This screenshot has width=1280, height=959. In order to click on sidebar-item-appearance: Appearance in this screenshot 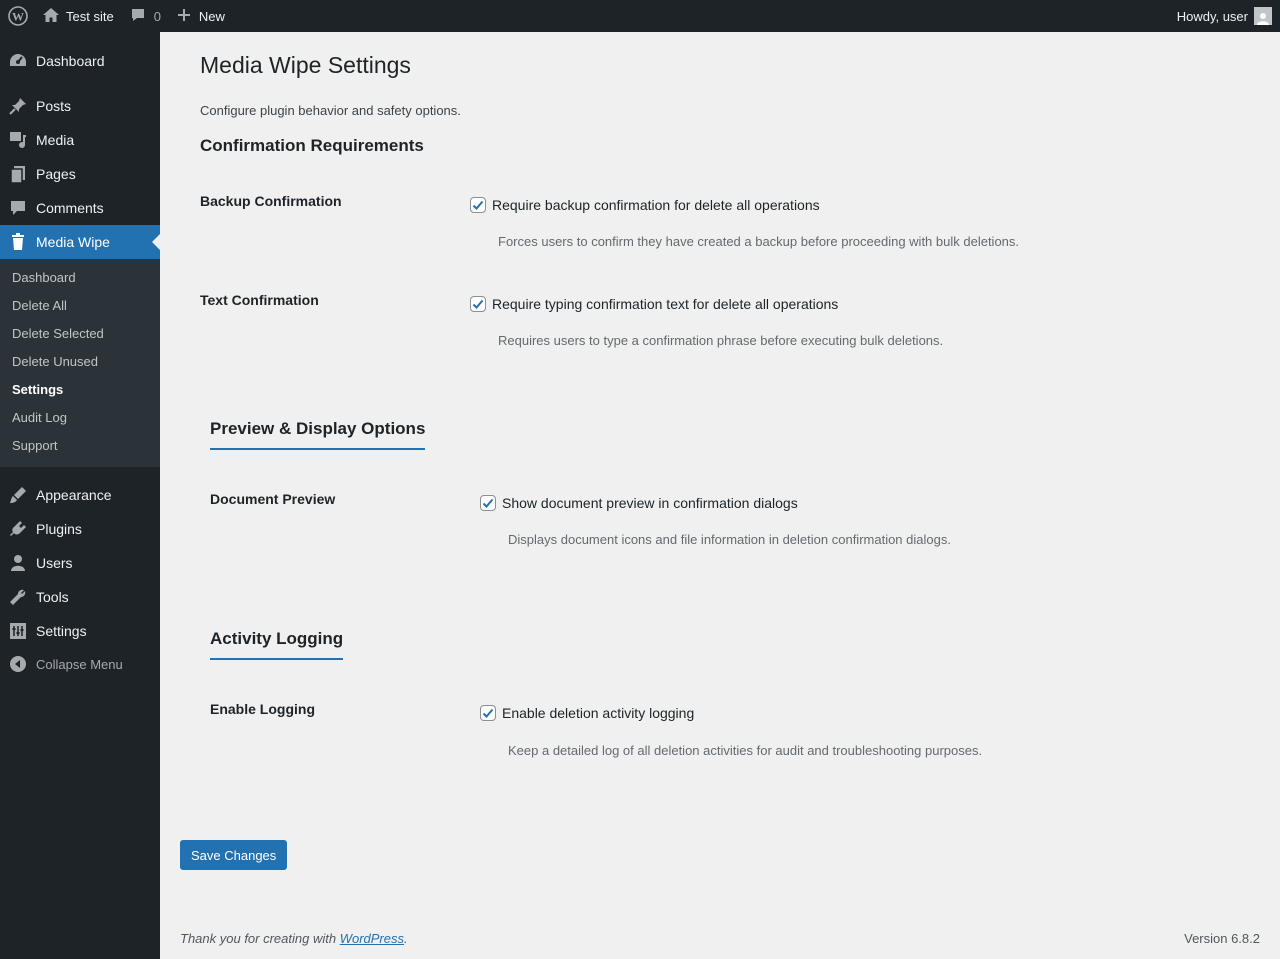, I will do `click(80, 495)`.